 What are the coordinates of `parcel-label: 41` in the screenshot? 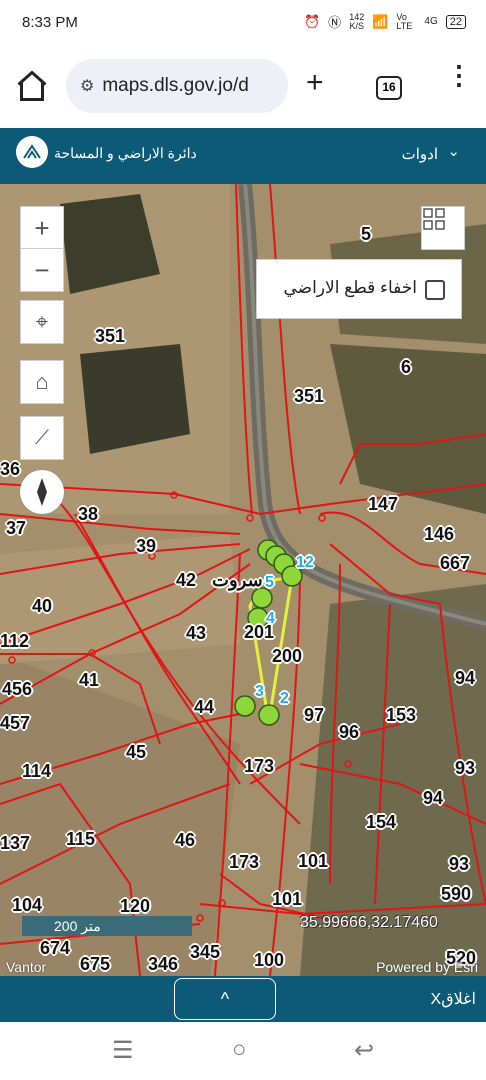 It's located at (89, 680).